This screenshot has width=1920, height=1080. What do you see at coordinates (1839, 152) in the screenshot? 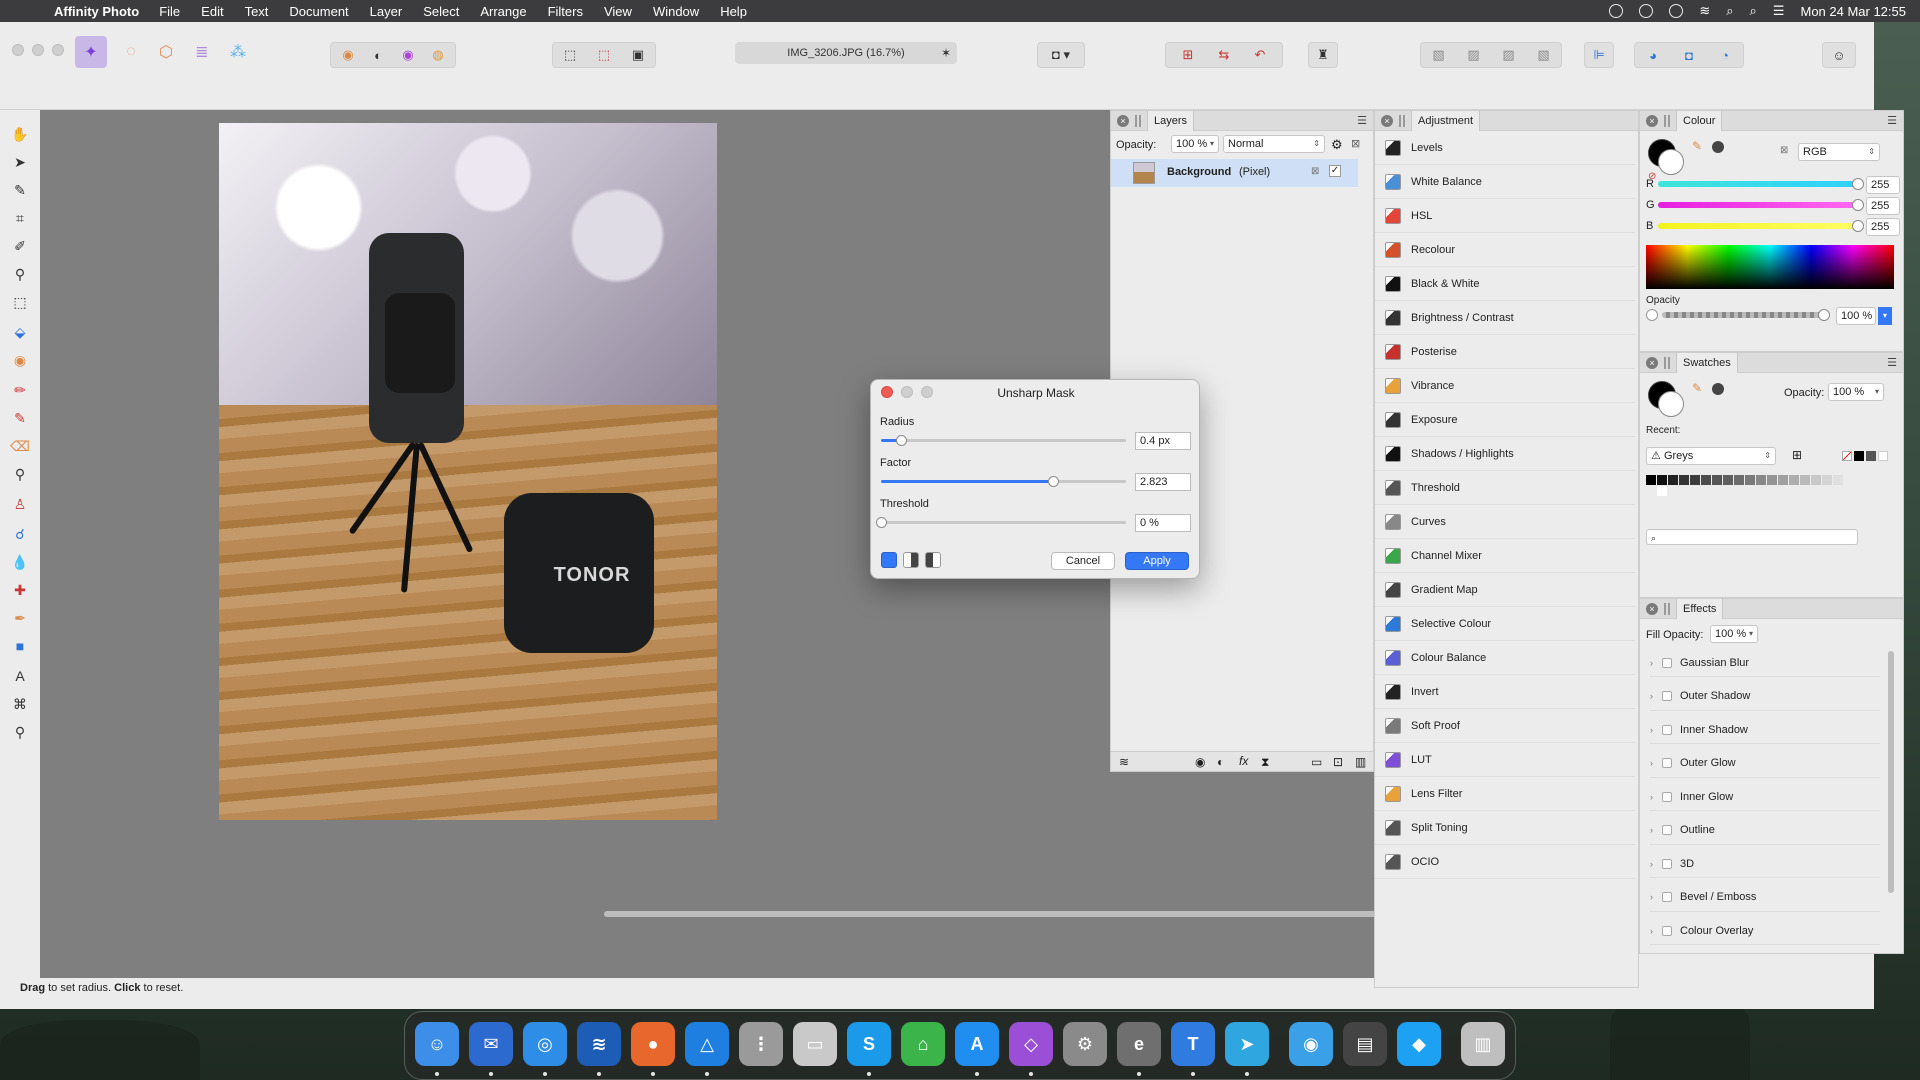
I see `colour-mode-select: RGB ⇕` at bounding box center [1839, 152].